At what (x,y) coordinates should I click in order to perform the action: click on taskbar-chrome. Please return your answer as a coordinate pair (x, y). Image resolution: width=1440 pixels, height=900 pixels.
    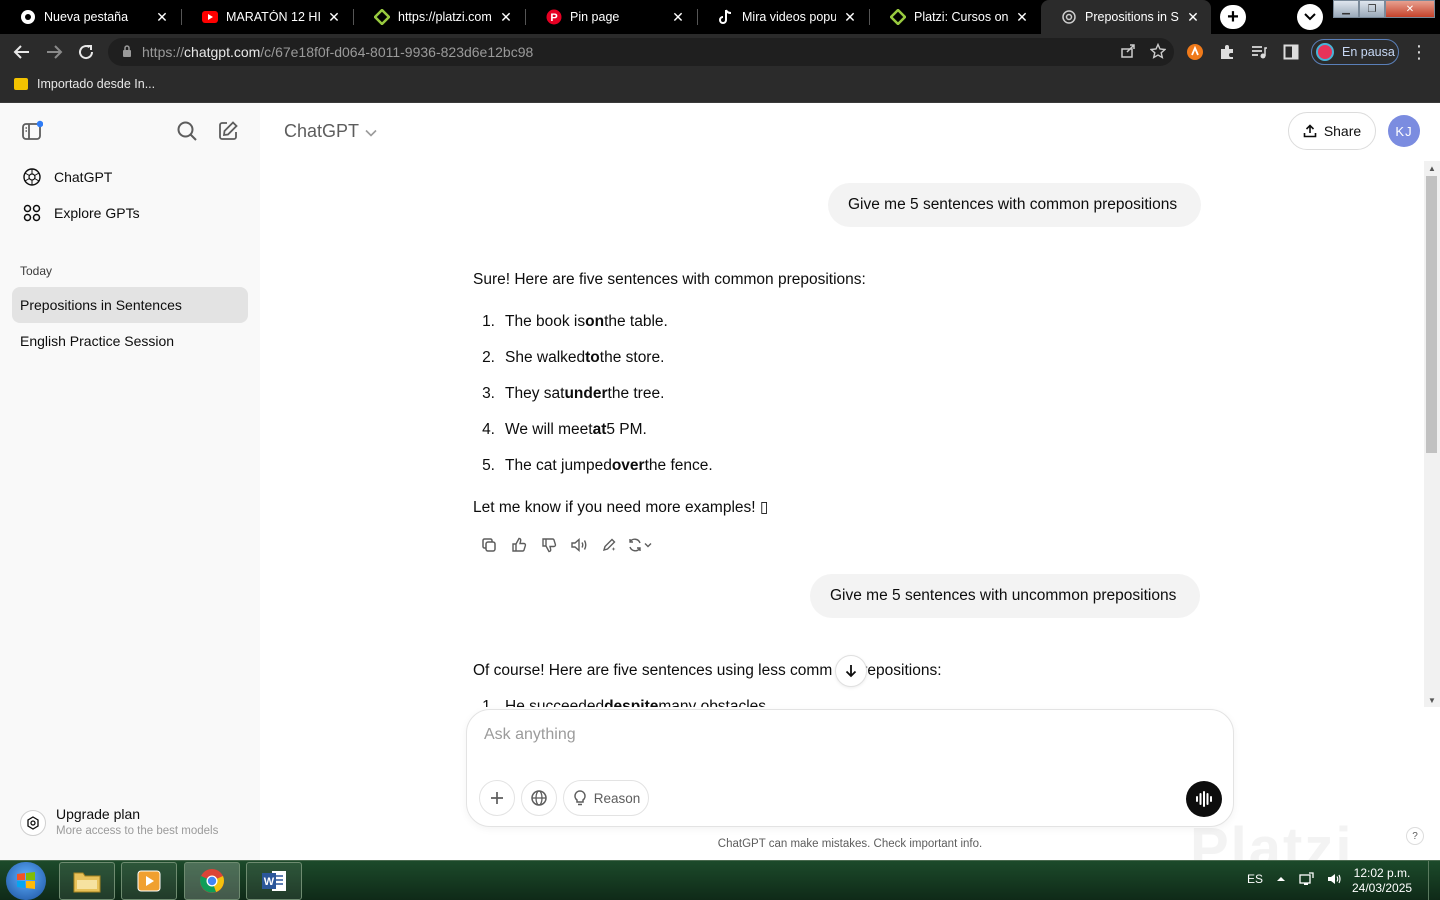
    Looking at the image, I should click on (212, 881).